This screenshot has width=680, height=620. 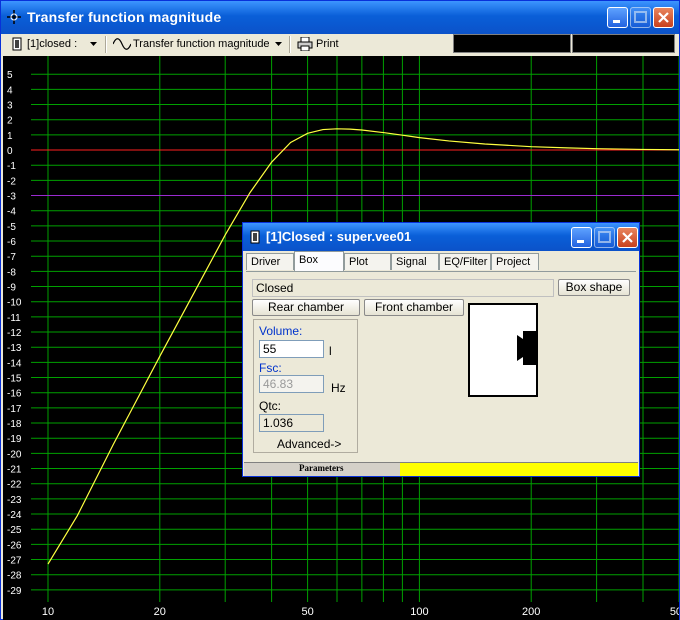 What do you see at coordinates (281, 331) in the screenshot?
I see `volume-label: Volume:` at bounding box center [281, 331].